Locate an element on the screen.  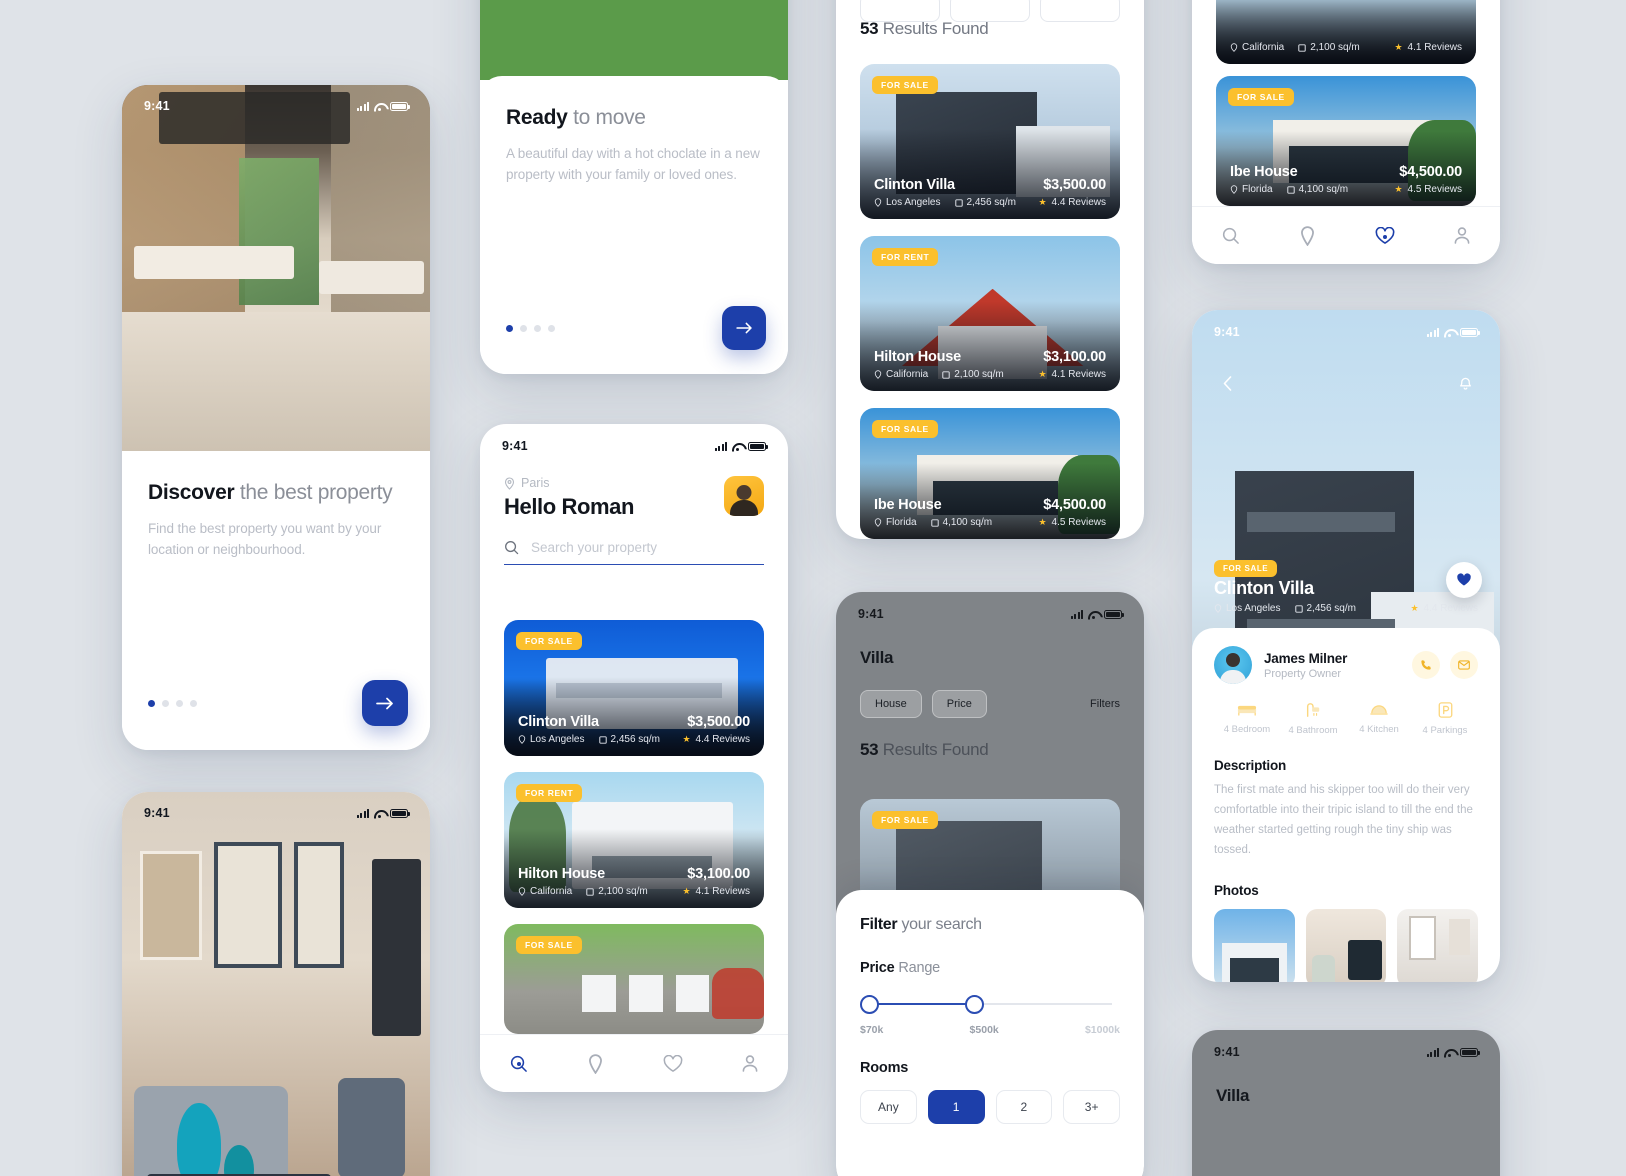
favourite-button is located at coordinates (1464, 580).